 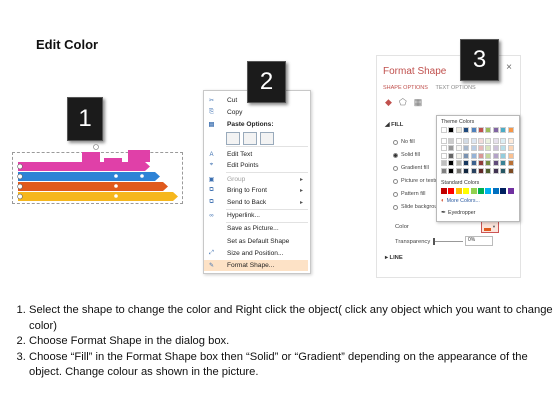 What do you see at coordinates (509, 67) in the screenshot?
I see `close-icon: ×` at bounding box center [509, 67].